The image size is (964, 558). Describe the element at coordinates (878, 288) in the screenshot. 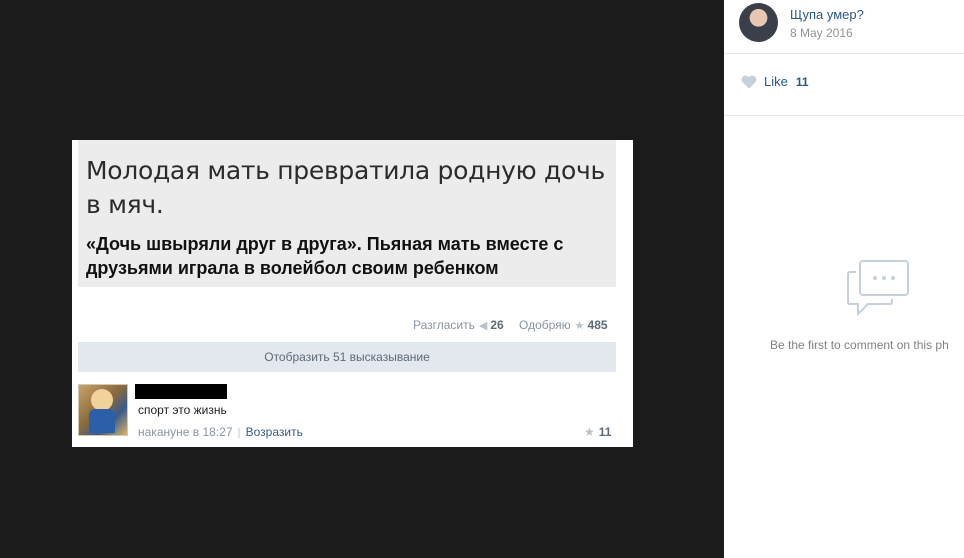

I see `comments-icon` at that location.